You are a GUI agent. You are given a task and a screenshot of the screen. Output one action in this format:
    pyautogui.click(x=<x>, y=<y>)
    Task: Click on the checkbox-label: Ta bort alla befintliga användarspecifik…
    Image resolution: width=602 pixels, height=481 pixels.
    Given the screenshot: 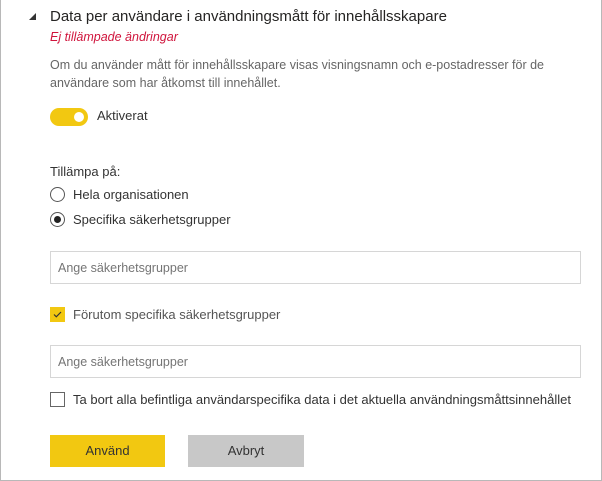 What is the action you would take?
    pyautogui.click(x=322, y=399)
    